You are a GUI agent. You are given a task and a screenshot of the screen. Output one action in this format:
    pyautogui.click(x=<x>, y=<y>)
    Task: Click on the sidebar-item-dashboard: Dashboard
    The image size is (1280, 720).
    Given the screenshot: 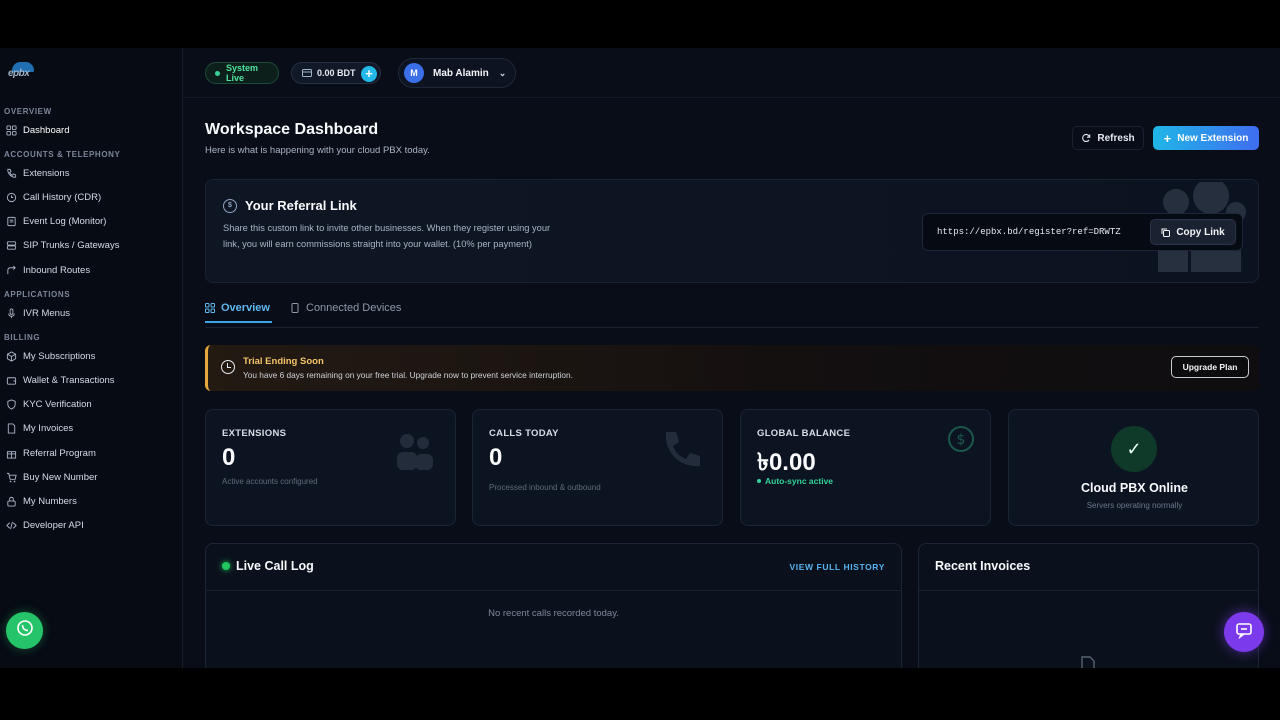 What is the action you would take?
    pyautogui.click(x=88, y=130)
    